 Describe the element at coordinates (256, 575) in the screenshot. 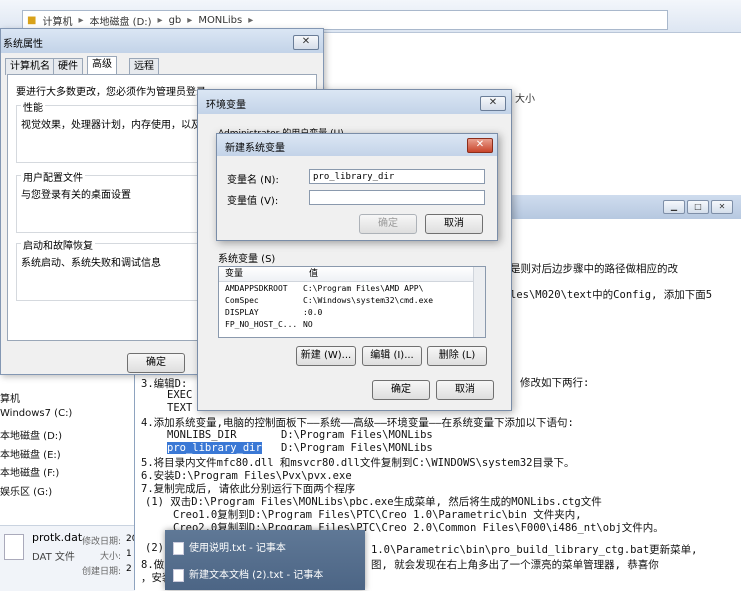

I see `taskbar-item-label: 新建文本文档 (2).txt - 记事本` at that location.